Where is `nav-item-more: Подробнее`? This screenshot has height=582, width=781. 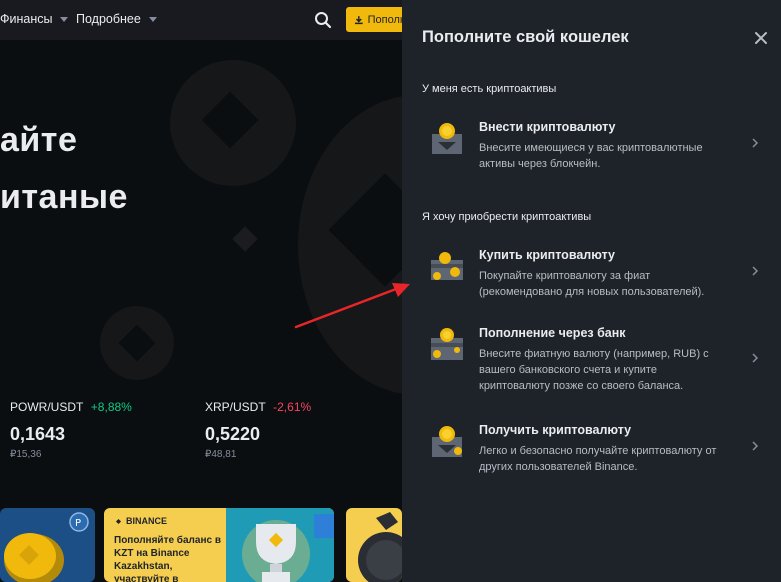 nav-item-more: Подробнее is located at coordinates (116, 19).